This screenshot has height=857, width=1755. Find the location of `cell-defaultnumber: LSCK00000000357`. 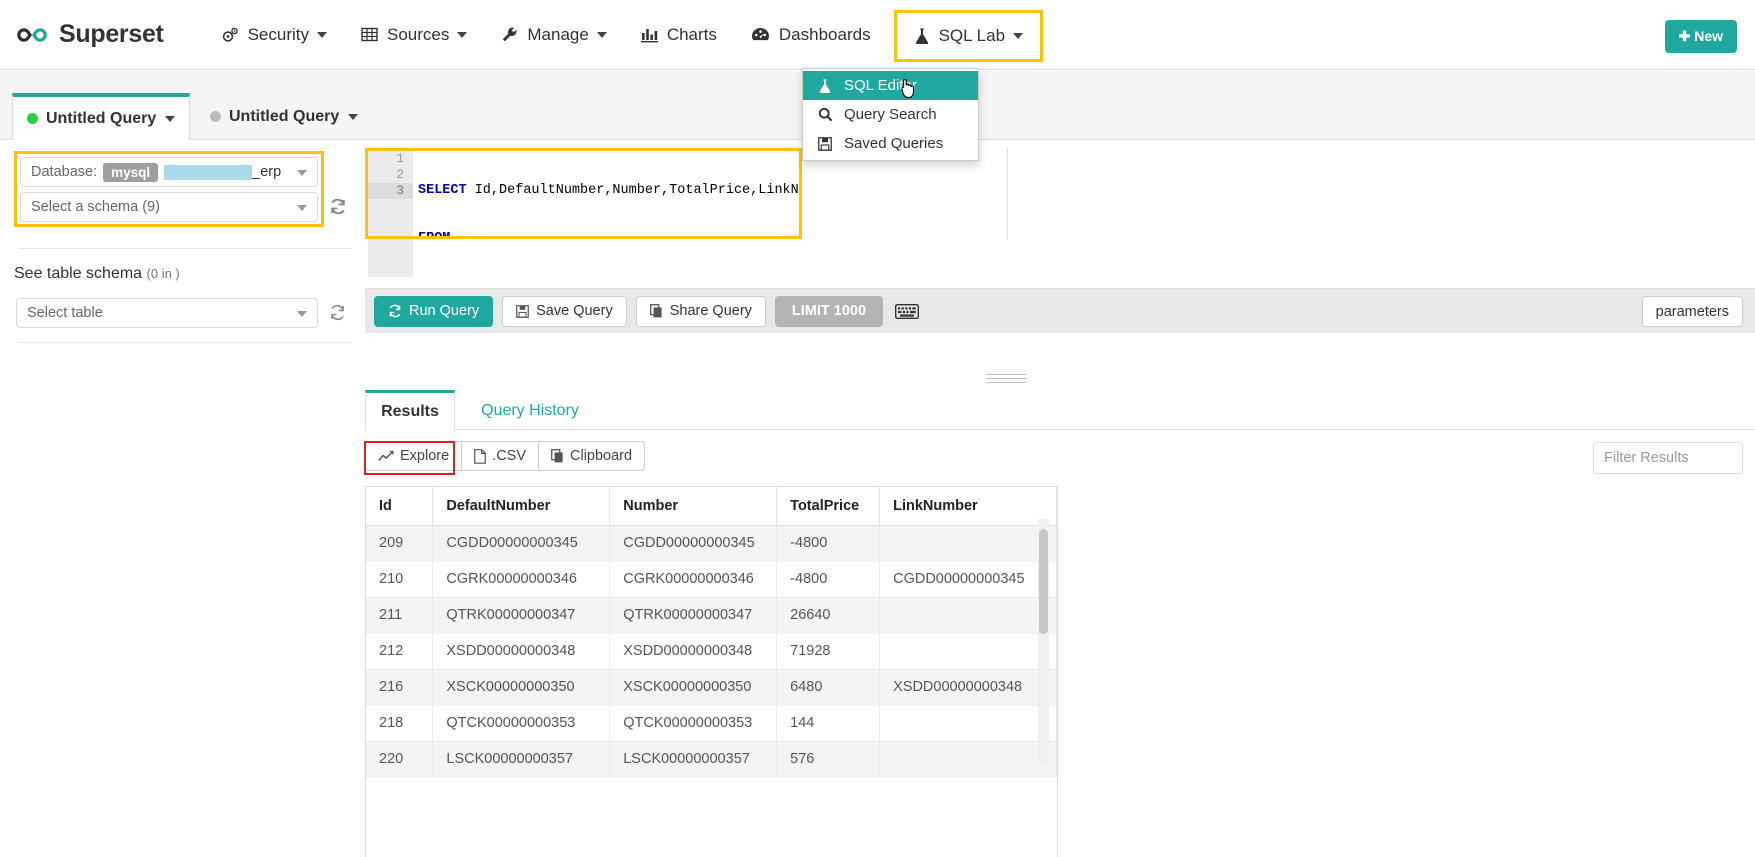

cell-defaultnumber: LSCK00000000357 is located at coordinates (521, 759).